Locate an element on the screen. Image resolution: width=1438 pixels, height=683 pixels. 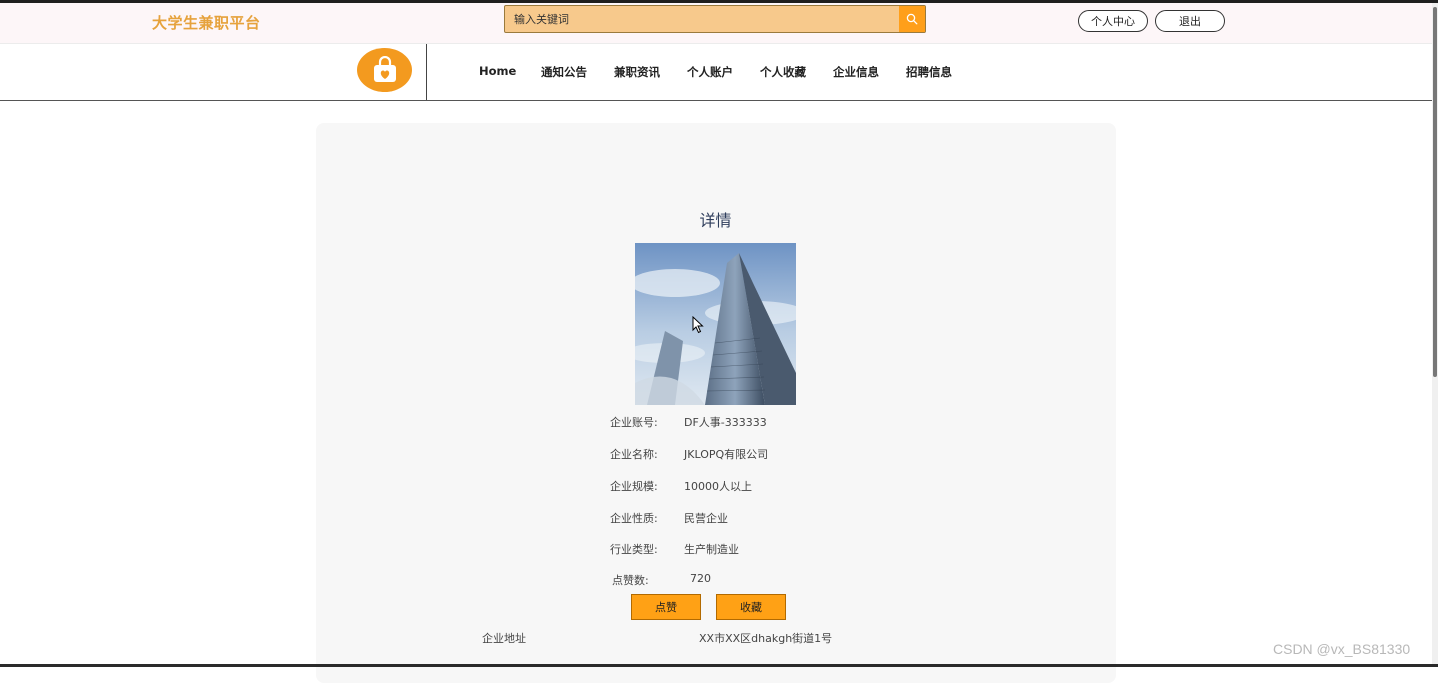
nav-part-time-news: 兼职资讯 is located at coordinates (637, 72).